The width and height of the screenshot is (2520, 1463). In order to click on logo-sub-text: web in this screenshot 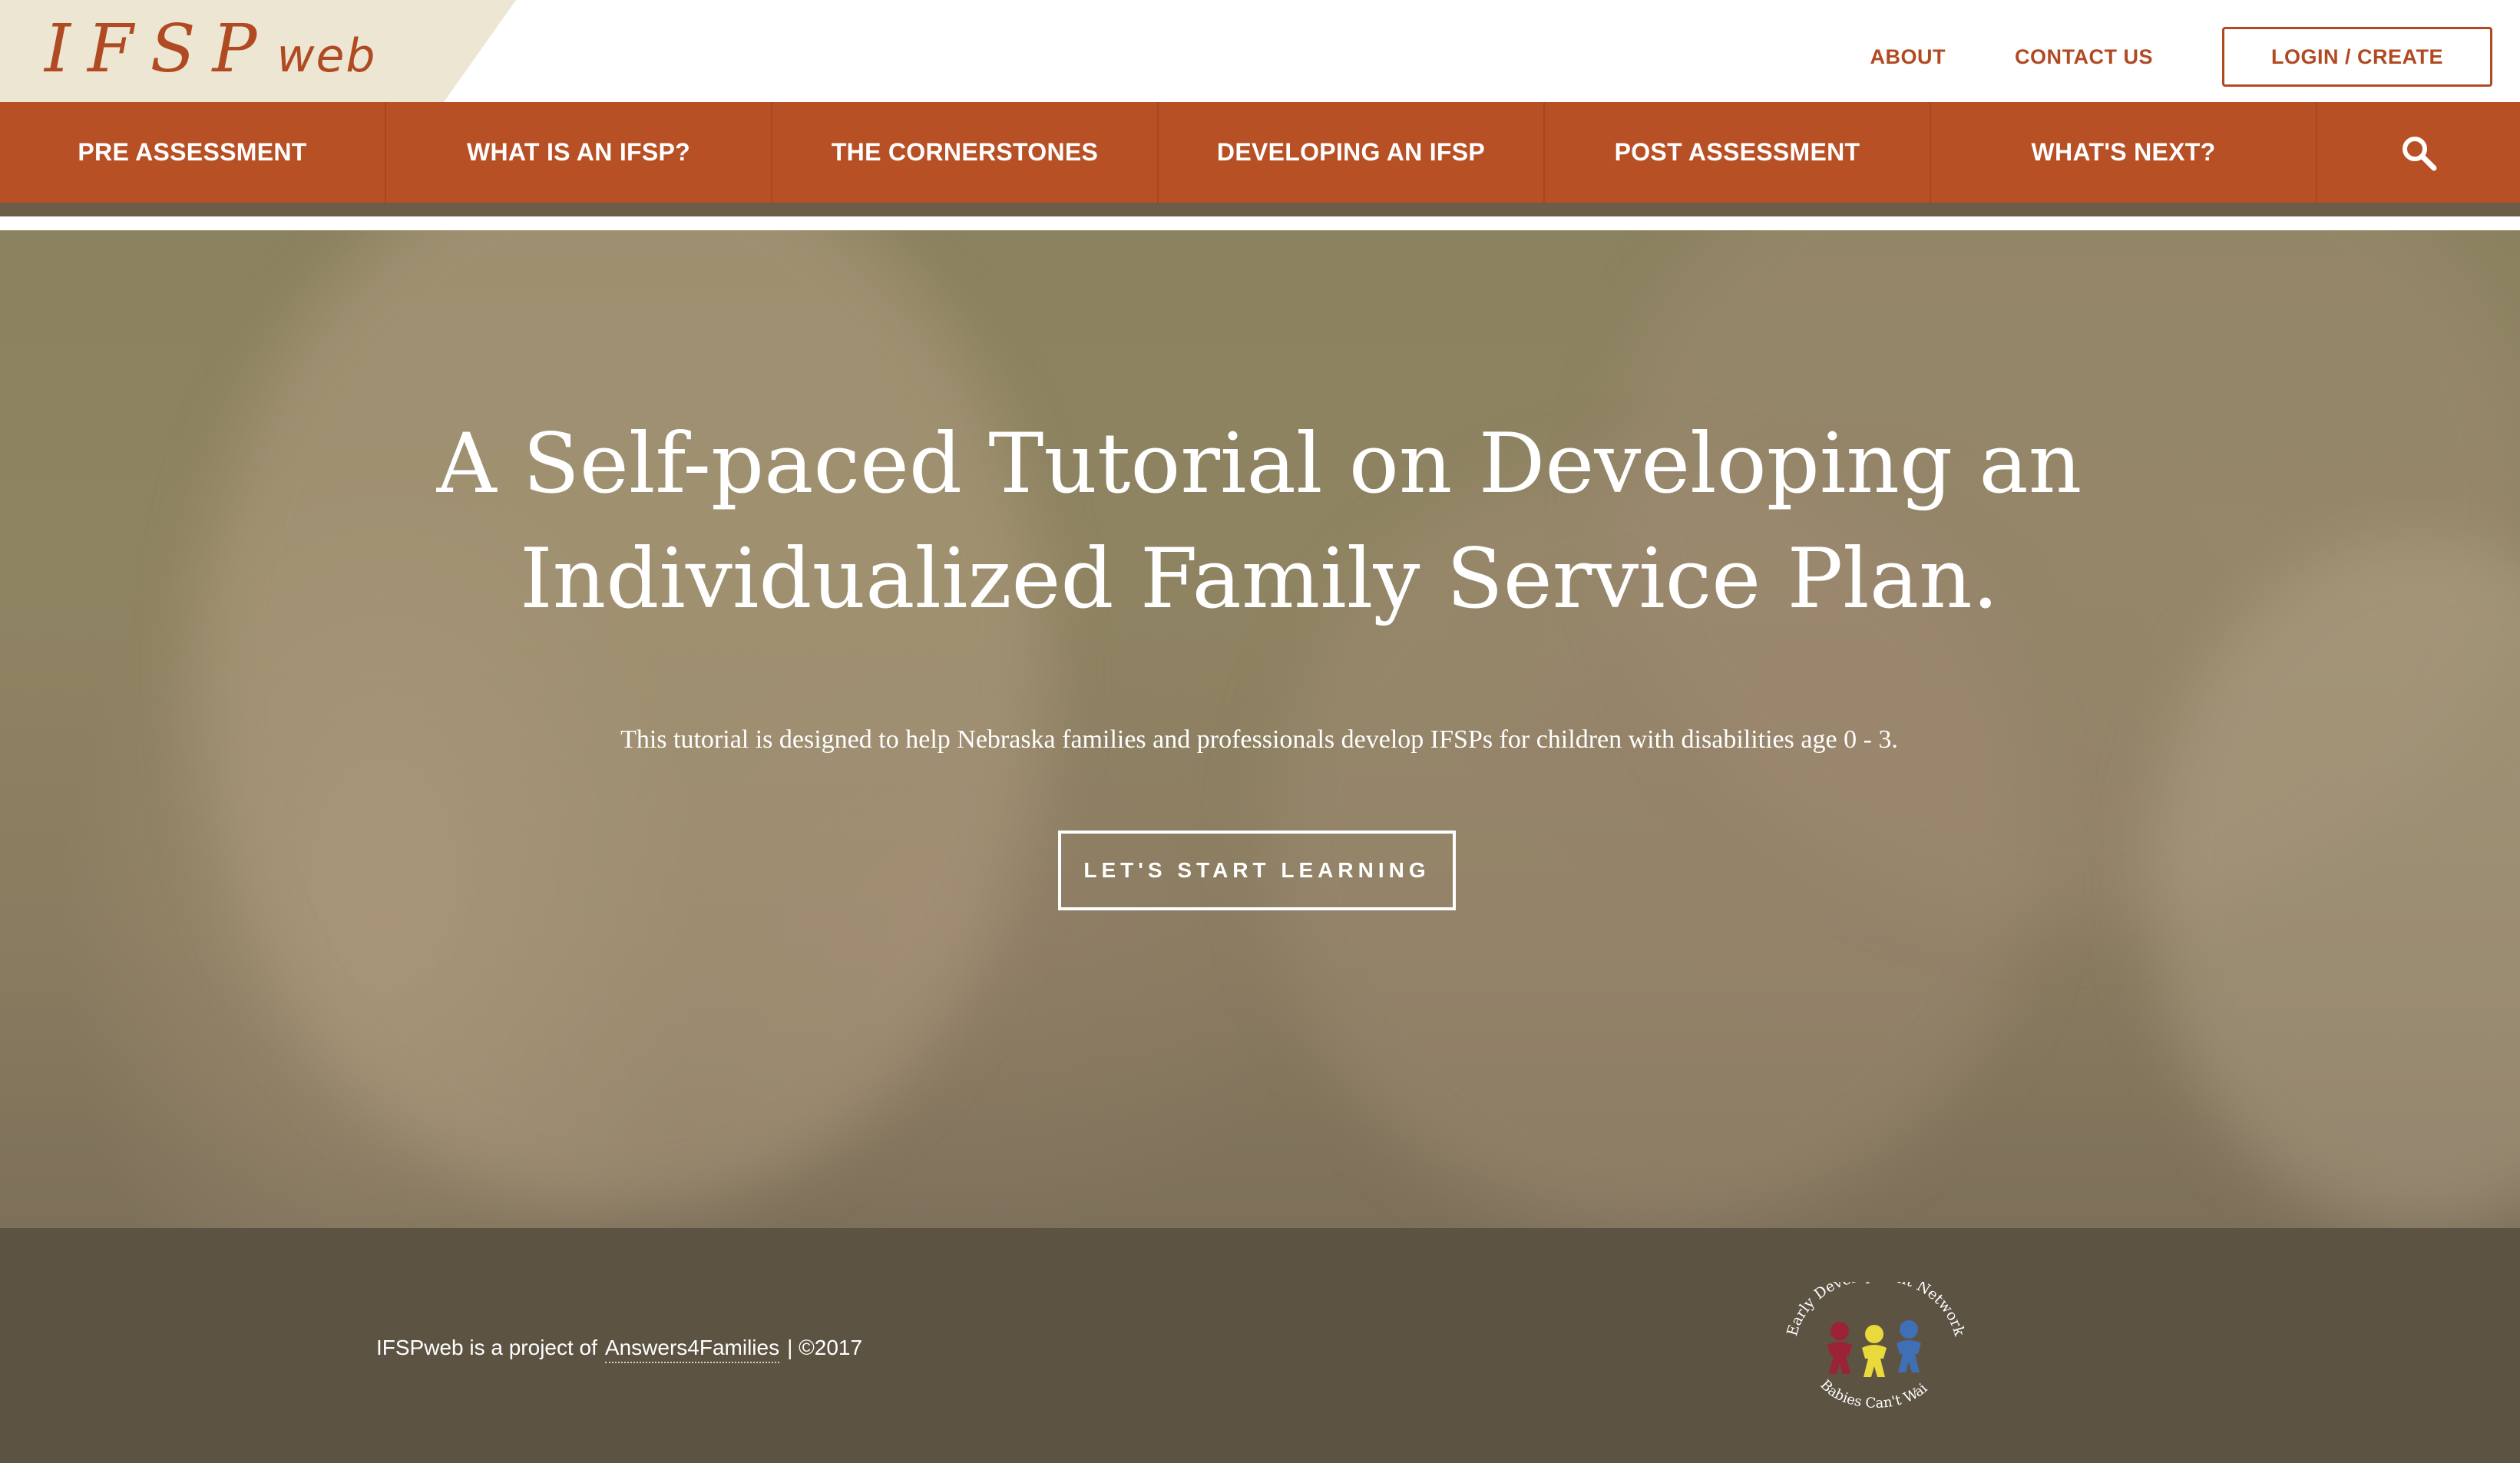, I will do `click(326, 56)`.